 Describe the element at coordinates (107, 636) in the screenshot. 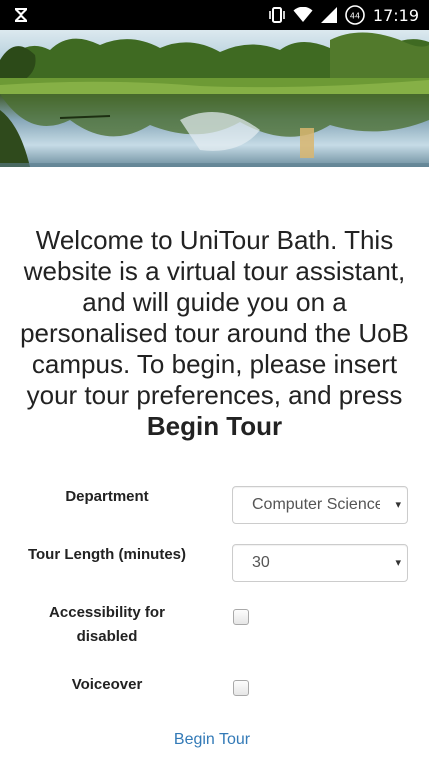

I see `accessibility-label-line2: disabled` at that location.